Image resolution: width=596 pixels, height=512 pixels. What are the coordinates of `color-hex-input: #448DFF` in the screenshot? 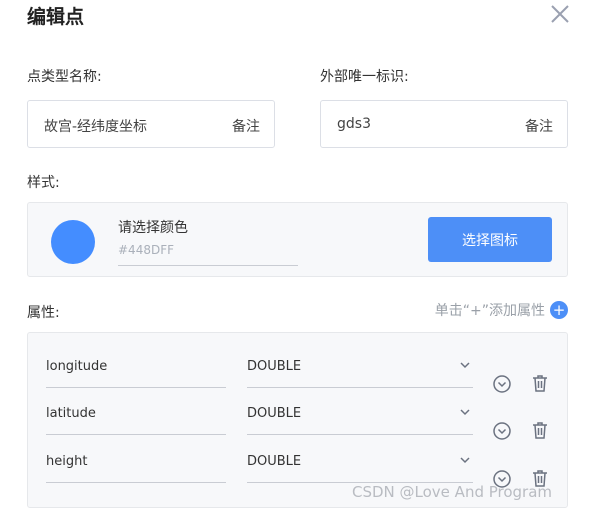 It's located at (208, 253).